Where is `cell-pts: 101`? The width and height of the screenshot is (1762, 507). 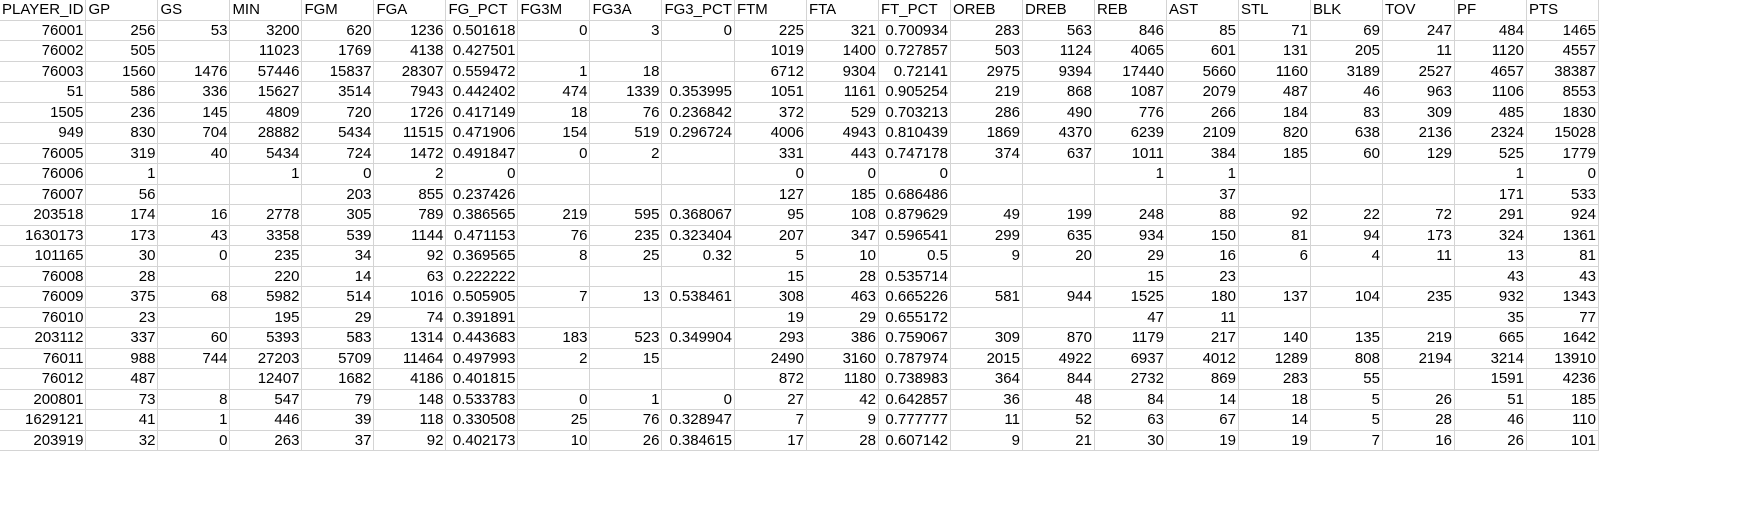 cell-pts: 101 is located at coordinates (1562, 440).